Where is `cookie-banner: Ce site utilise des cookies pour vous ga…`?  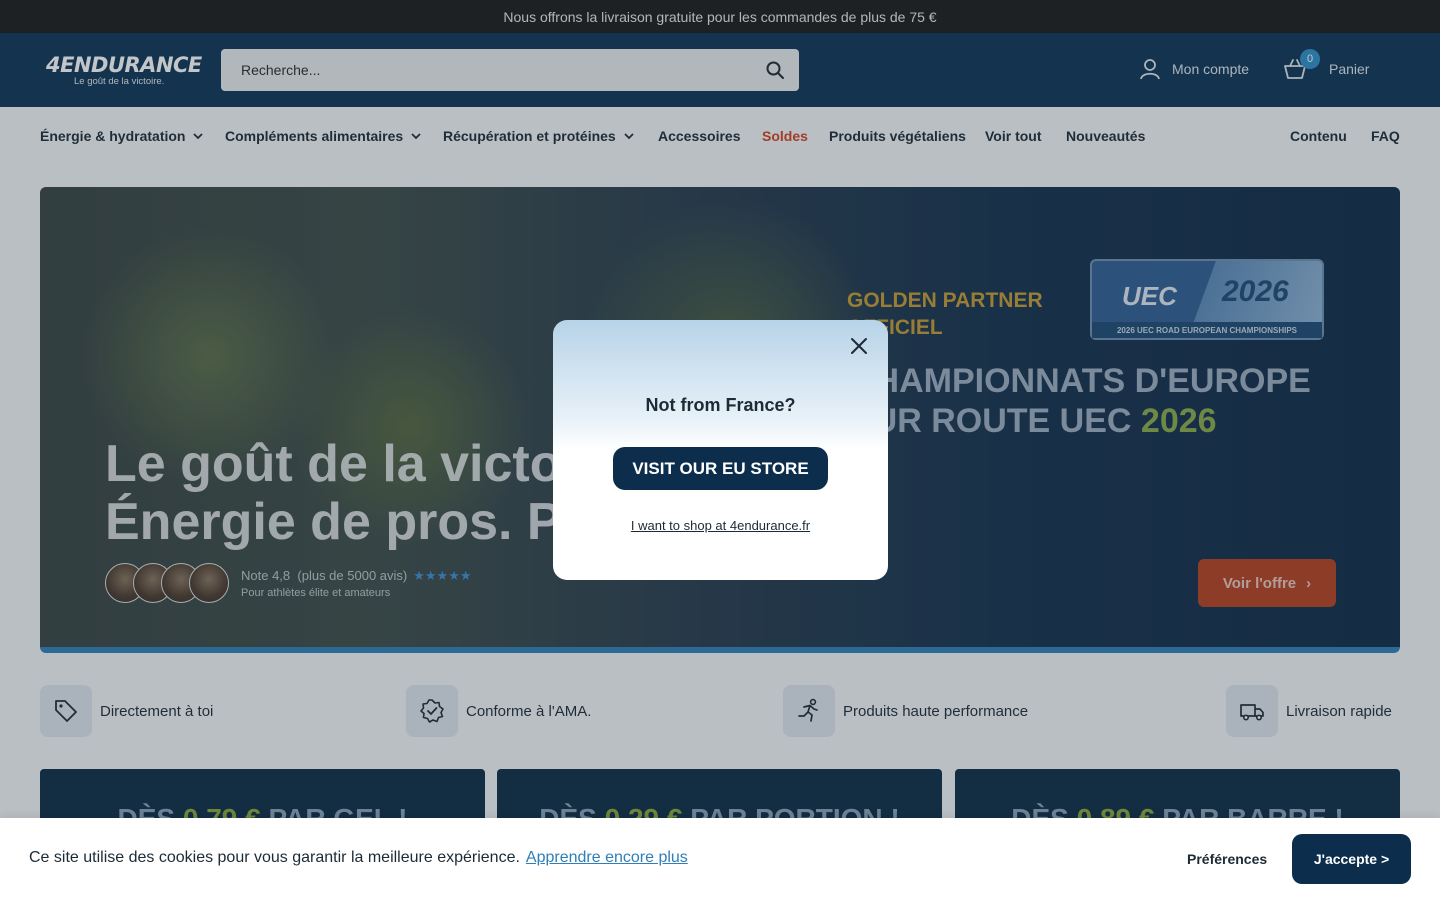 cookie-banner: Ce site utilise des cookies pour vous ga… is located at coordinates (720, 859).